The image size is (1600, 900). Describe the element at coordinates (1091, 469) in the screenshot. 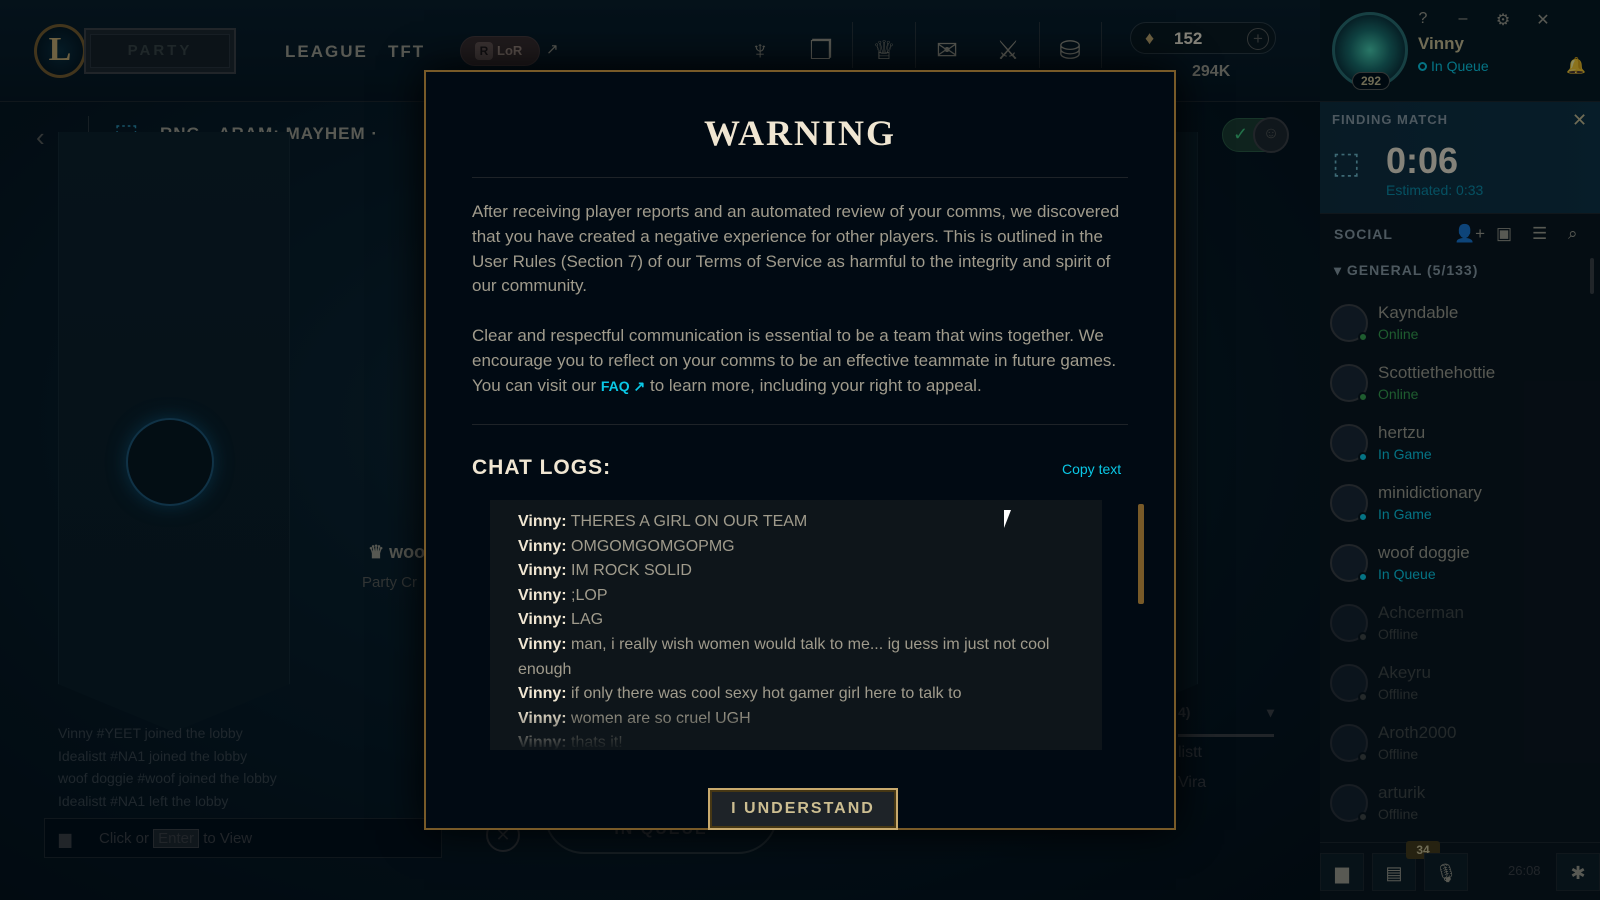

I see `copy-text-link: Copy text` at that location.